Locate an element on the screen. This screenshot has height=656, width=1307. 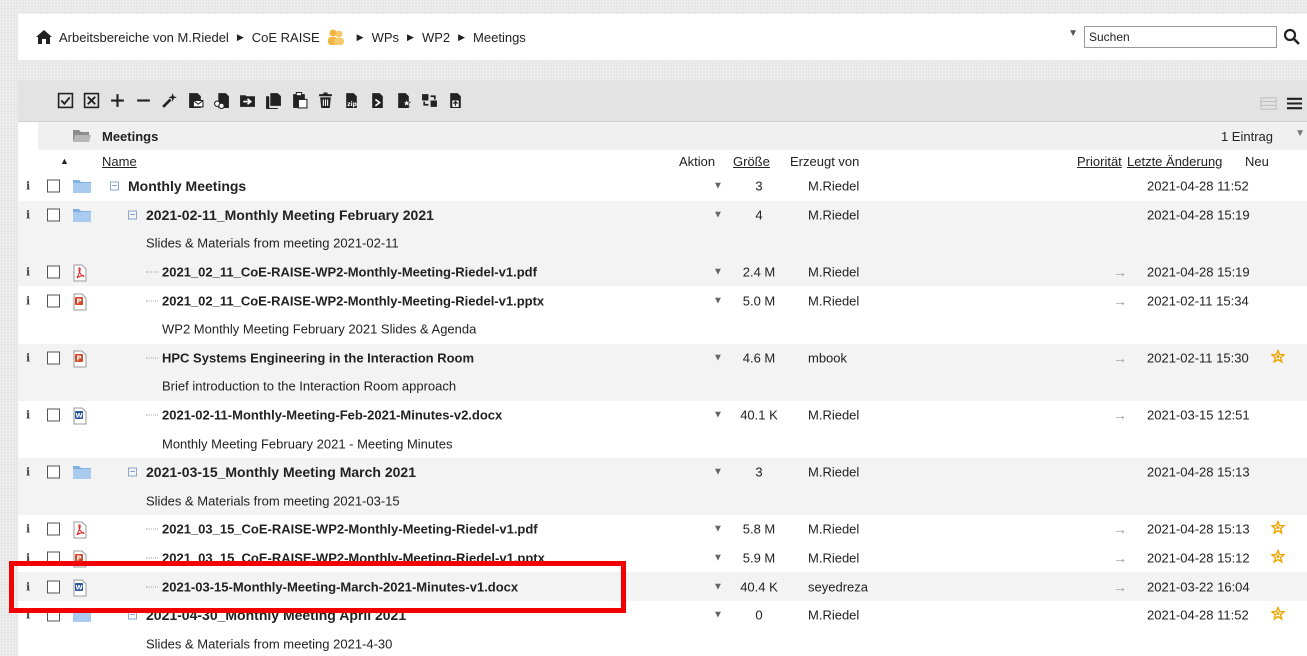
file-size: 40.1 K is located at coordinates (759, 415).